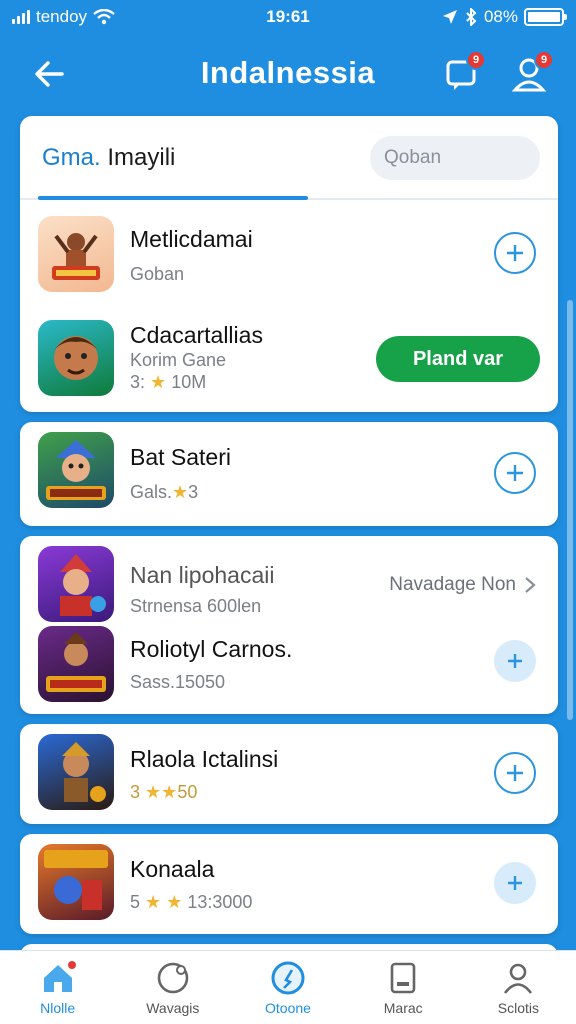 The width and height of the screenshot is (576, 1024). I want to click on battery-percent: 08%, so click(500, 16).